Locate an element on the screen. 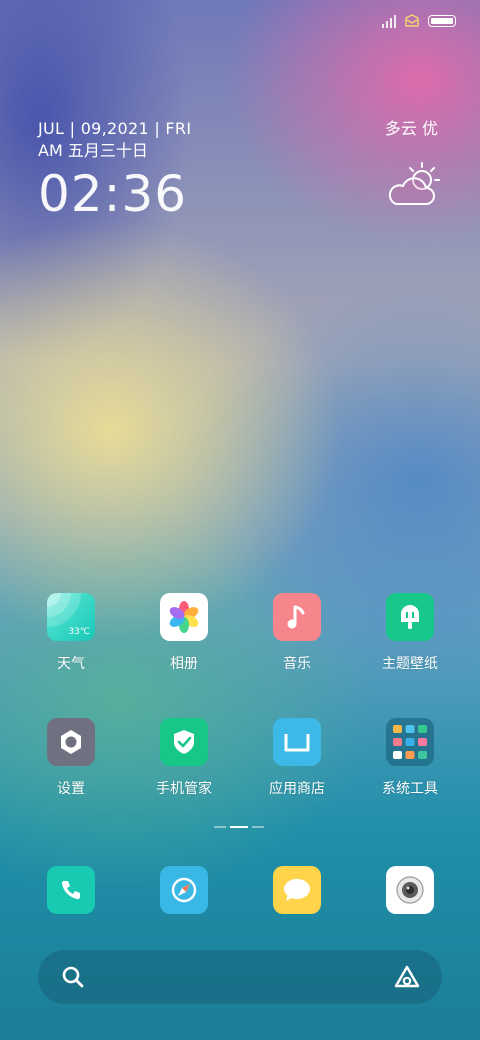 The height and width of the screenshot is (1040, 480). weather-app-icon: 33℃ is located at coordinates (71, 617).